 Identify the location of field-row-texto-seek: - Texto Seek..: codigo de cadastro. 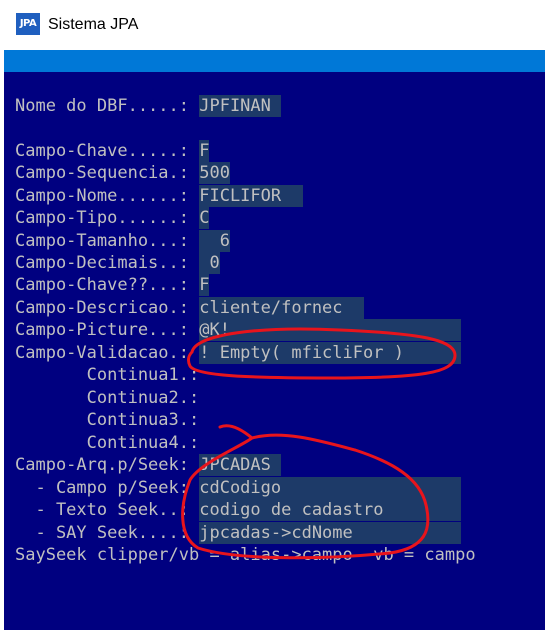
(238, 510).